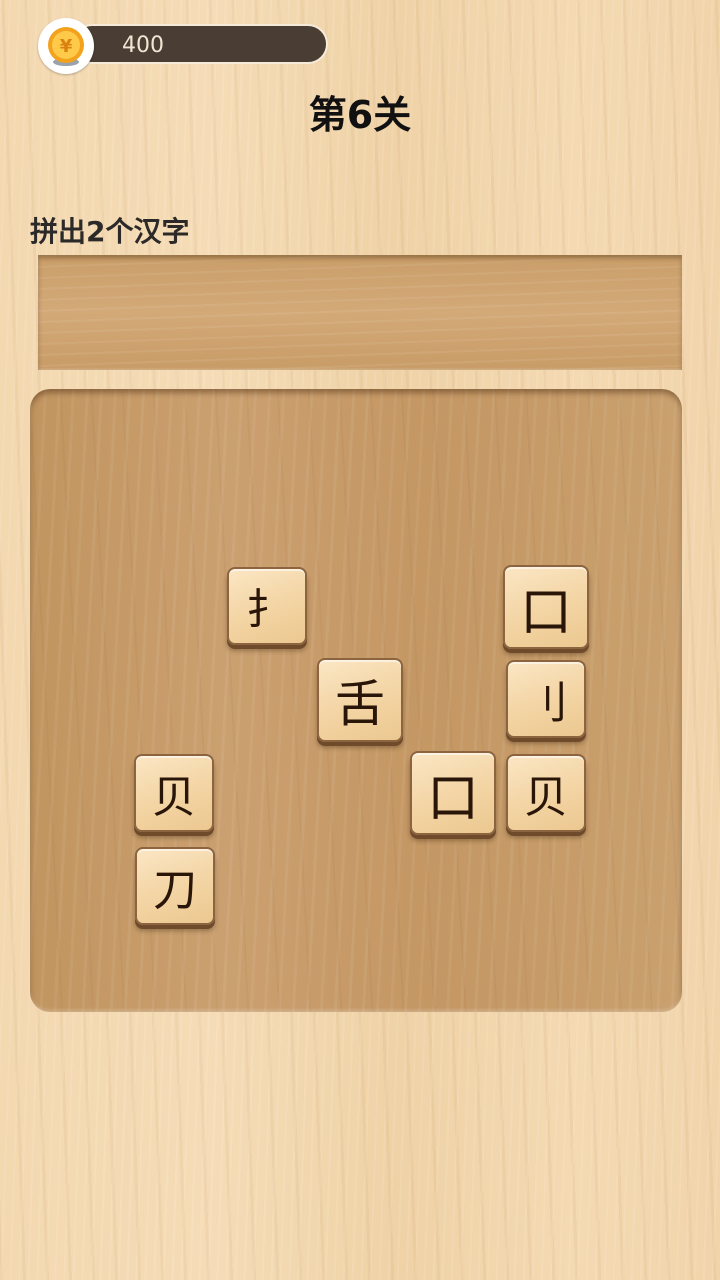 Image resolution: width=720 pixels, height=1280 pixels. What do you see at coordinates (200, 44) in the screenshot?
I see `coin-track` at bounding box center [200, 44].